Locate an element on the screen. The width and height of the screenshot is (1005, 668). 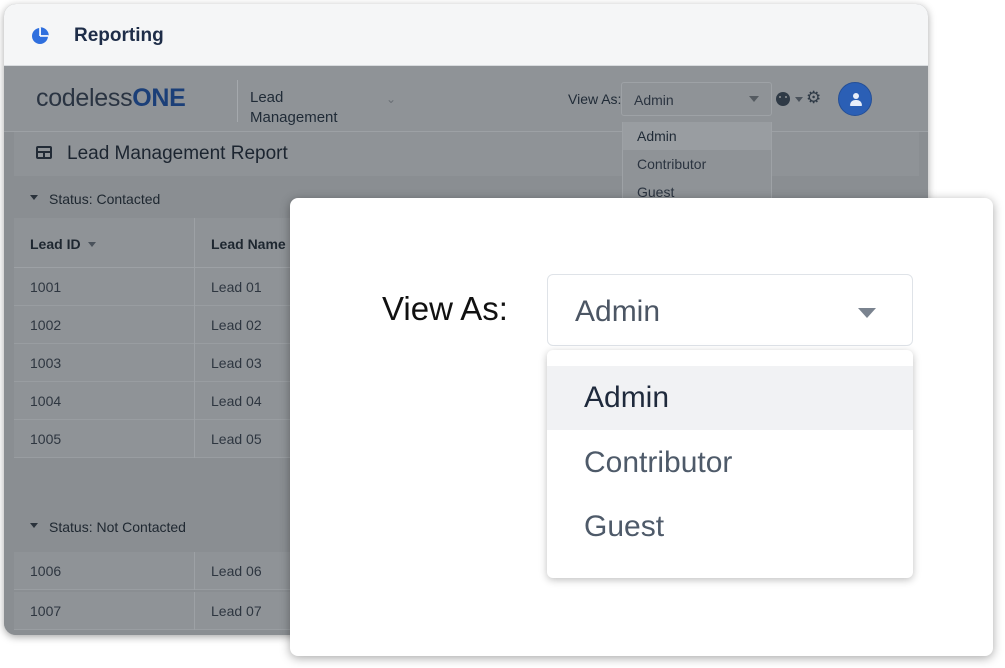
table-icon is located at coordinates (44, 152).